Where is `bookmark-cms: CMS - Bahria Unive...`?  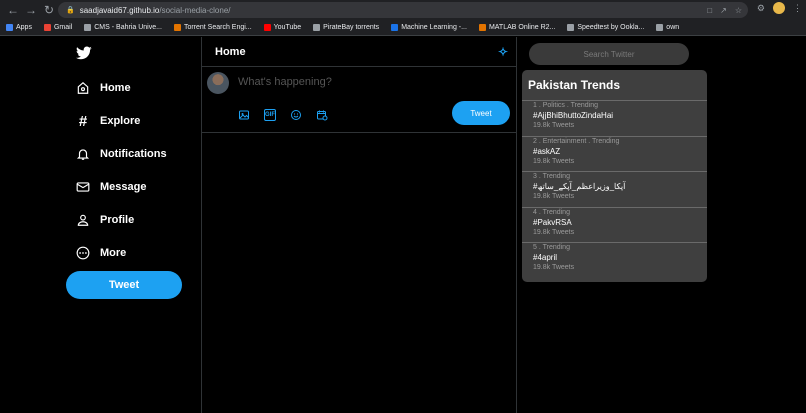 bookmark-cms: CMS - Bahria Unive... is located at coordinates (123, 27).